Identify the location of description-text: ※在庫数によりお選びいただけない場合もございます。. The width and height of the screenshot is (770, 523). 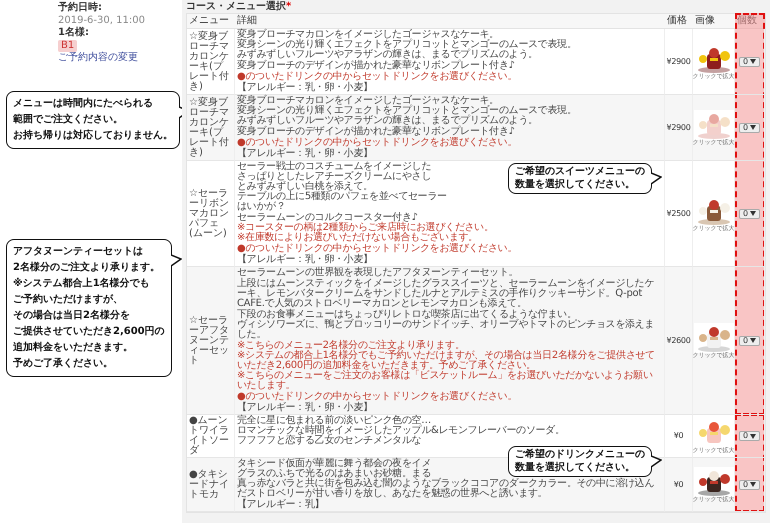
(357, 238).